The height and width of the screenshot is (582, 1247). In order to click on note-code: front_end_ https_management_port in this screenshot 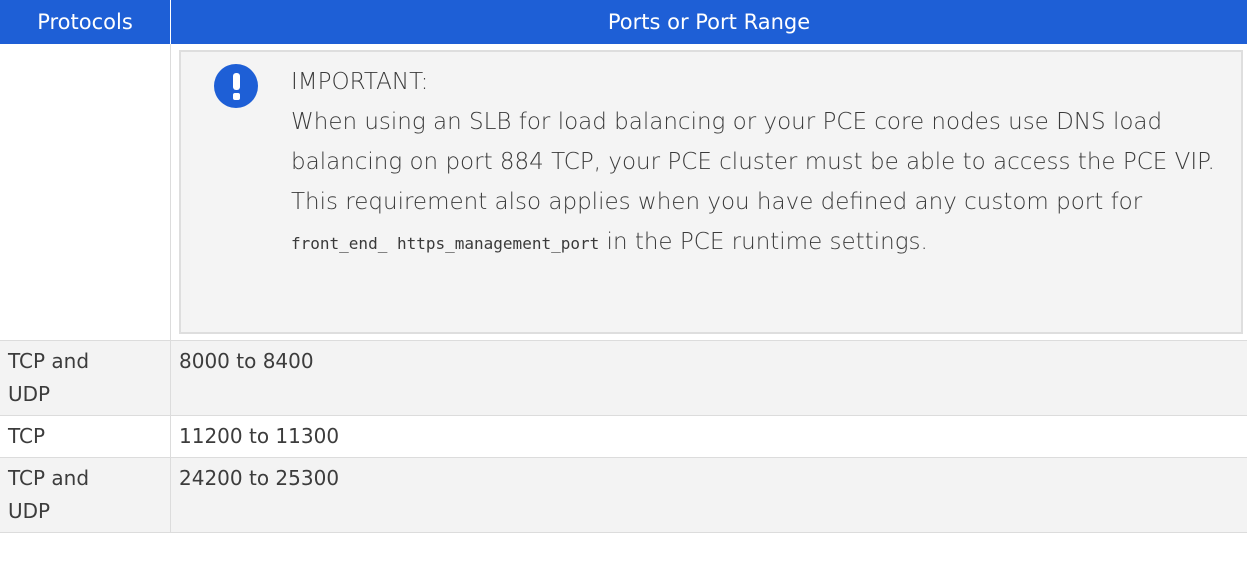, I will do `click(445, 243)`.